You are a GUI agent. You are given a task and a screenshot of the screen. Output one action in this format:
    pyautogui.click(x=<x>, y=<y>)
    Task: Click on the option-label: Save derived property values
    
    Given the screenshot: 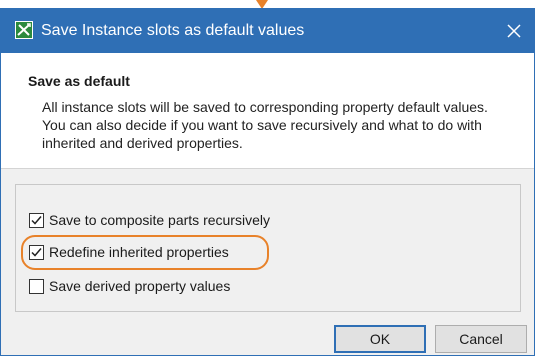 What is the action you would take?
    pyautogui.click(x=140, y=286)
    